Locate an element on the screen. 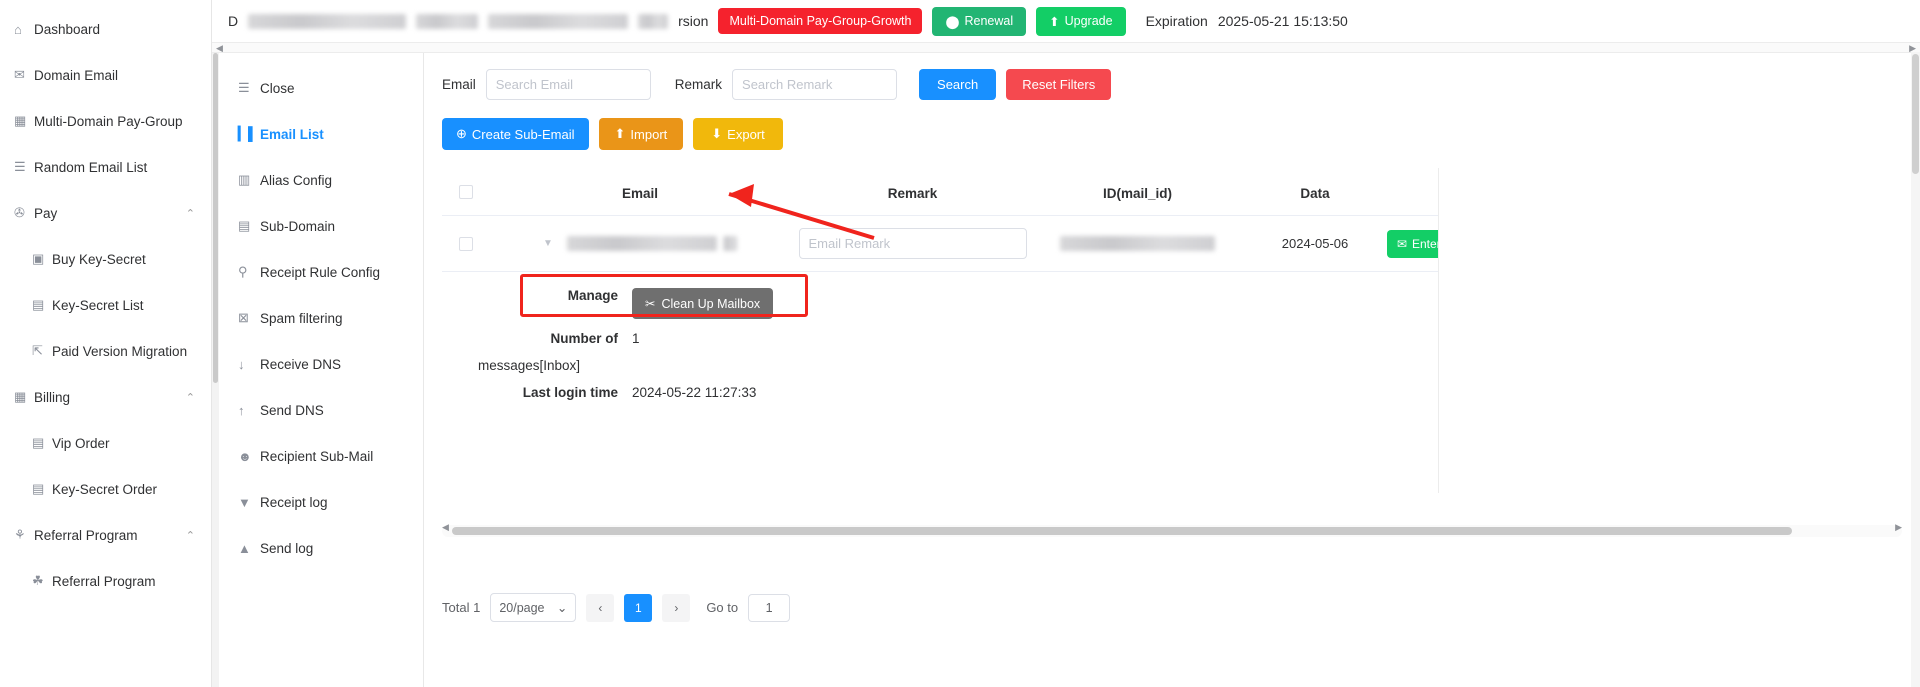 The width and height of the screenshot is (1920, 687). table-header-row: Email Remark ID(mail_id) Data Manage is located at coordinates (1172, 194).